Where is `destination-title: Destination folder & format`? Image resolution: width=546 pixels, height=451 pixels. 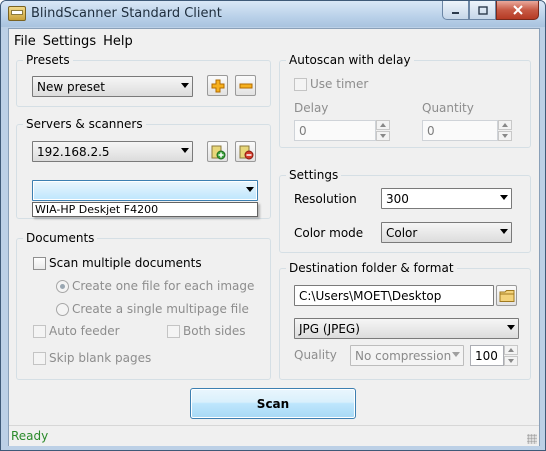 destination-title: Destination folder & format is located at coordinates (371, 268).